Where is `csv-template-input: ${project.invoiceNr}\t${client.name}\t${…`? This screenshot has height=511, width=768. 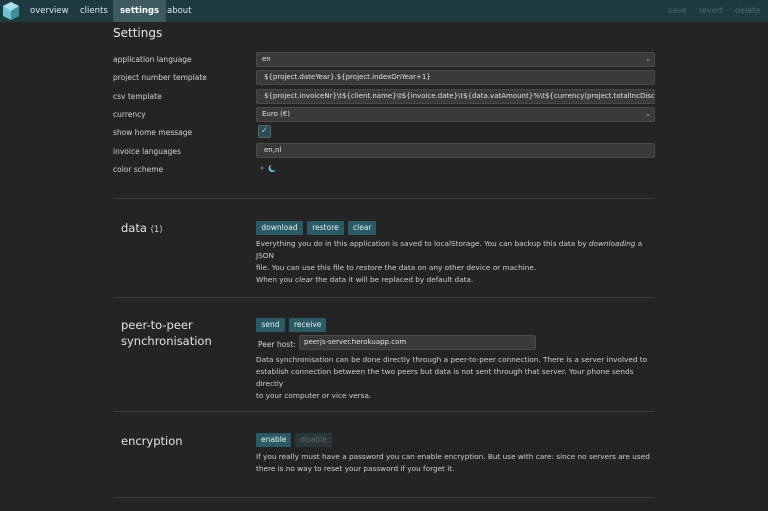 csv-template-input: ${project.invoiceNr}\t${client.name}\t${… is located at coordinates (455, 96).